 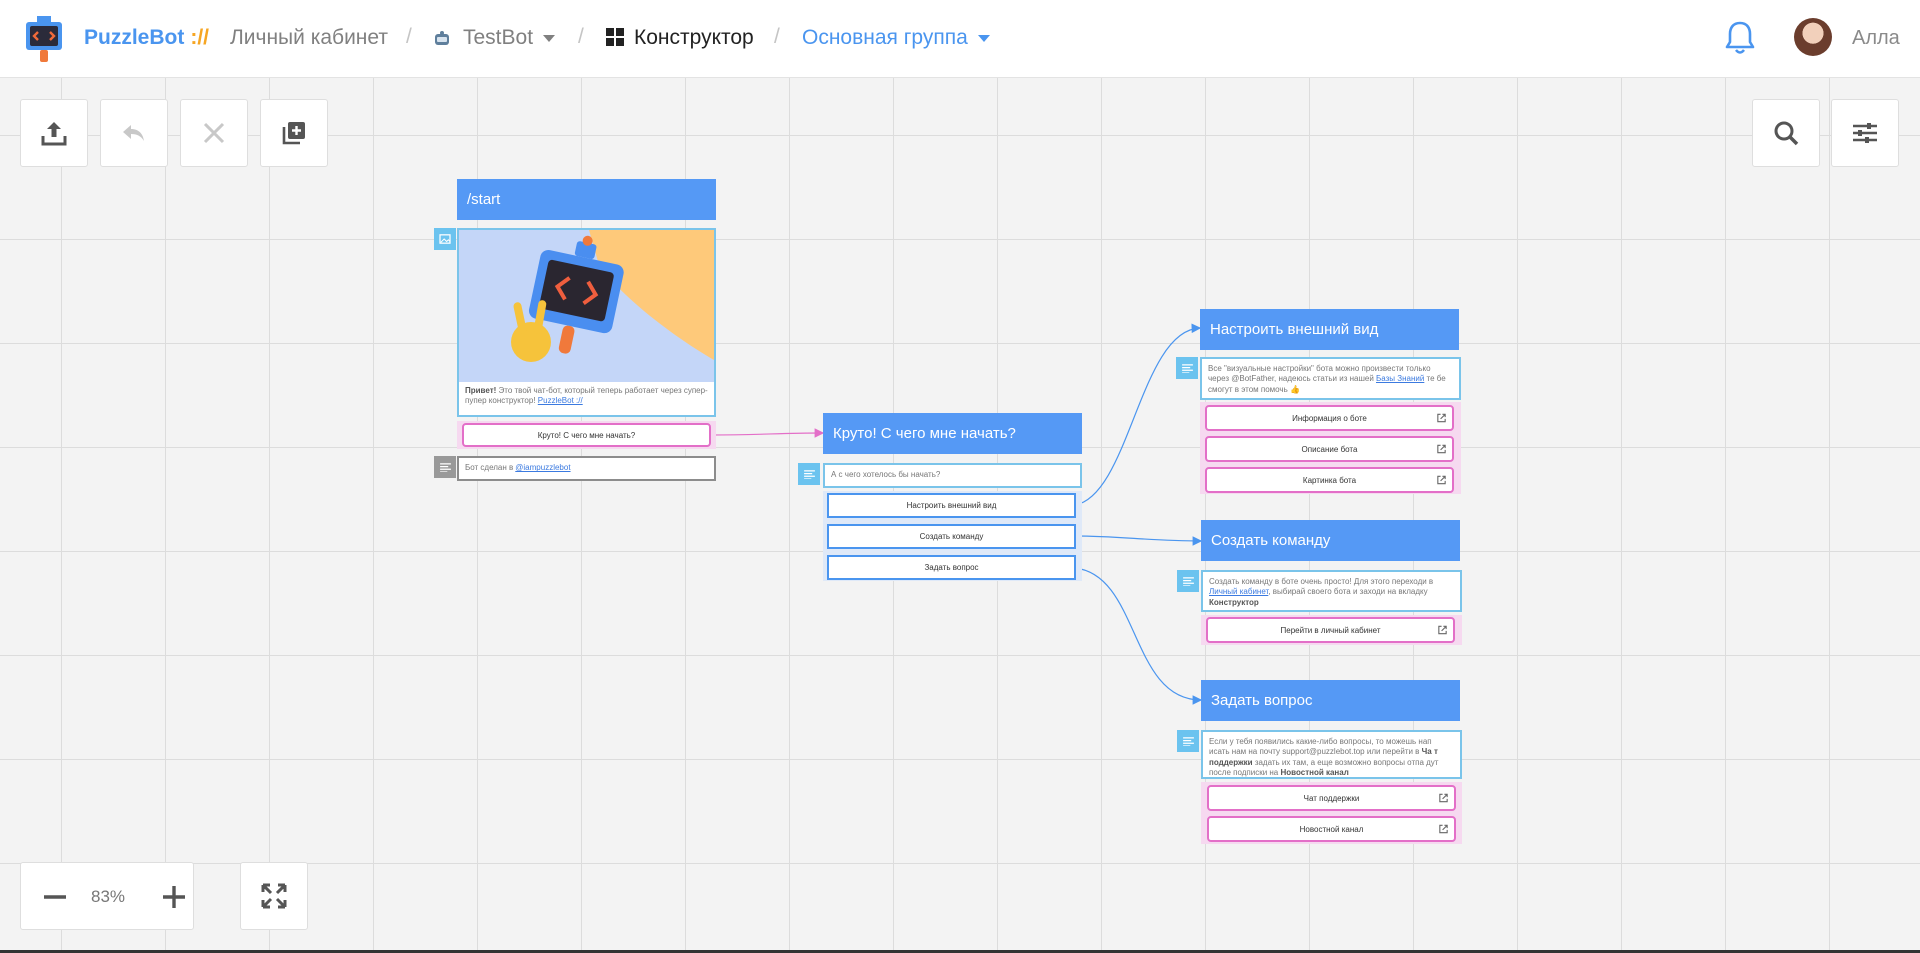 What do you see at coordinates (896, 38) in the screenshot?
I see `group-selector: Основная группа` at bounding box center [896, 38].